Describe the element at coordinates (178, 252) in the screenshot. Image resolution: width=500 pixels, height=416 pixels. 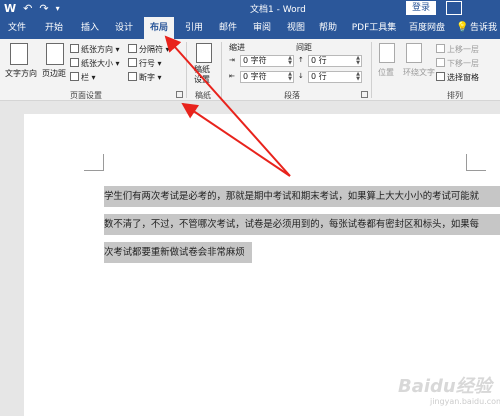
I see `text-line-3: 次考试都要重新做试卷会非常麻烦` at that location.